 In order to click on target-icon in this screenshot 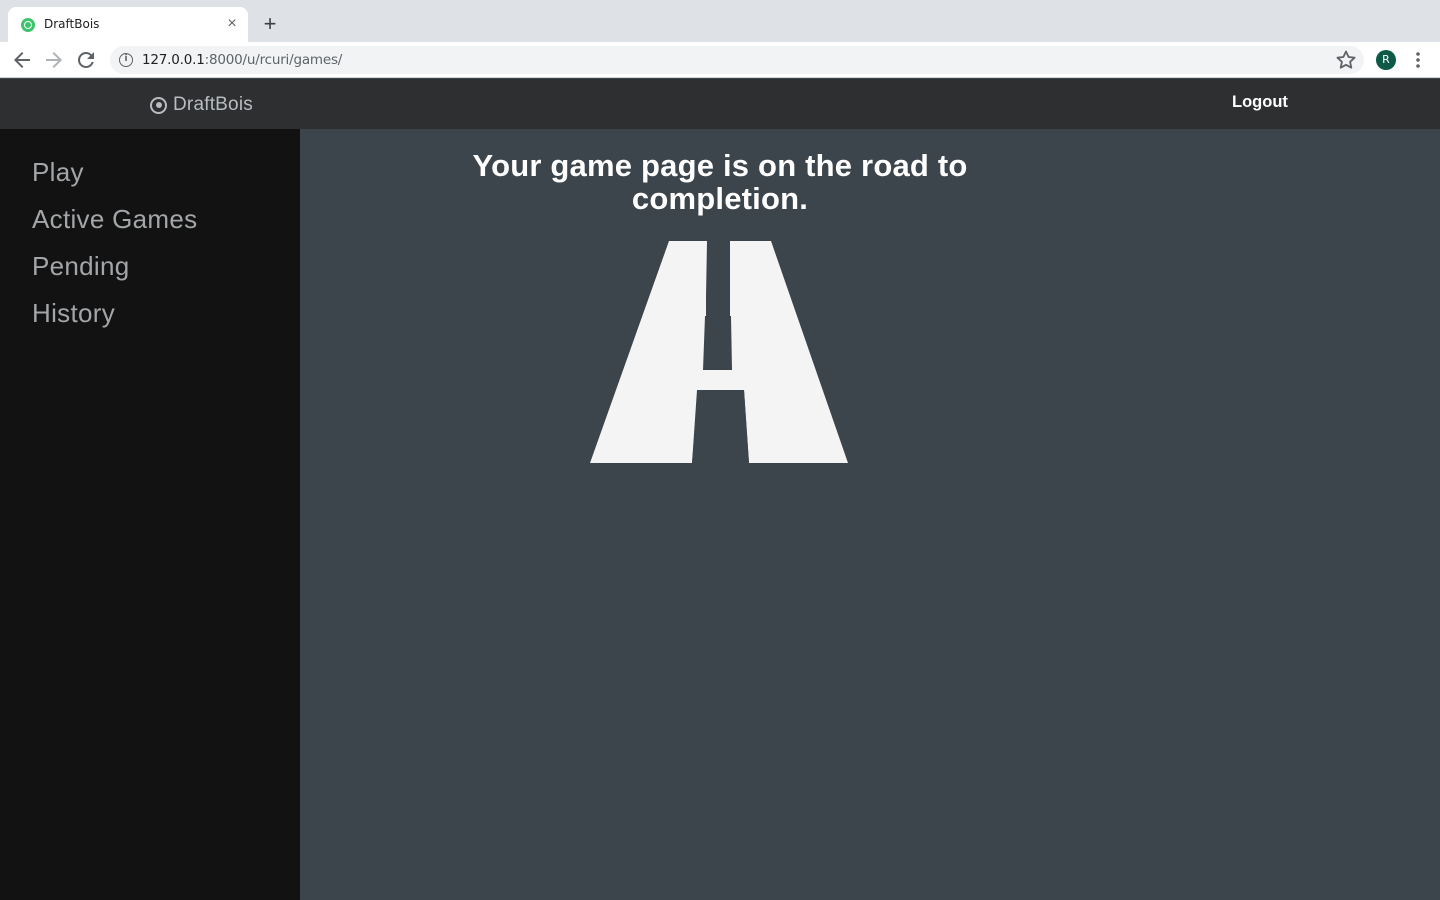, I will do `click(158, 105)`.